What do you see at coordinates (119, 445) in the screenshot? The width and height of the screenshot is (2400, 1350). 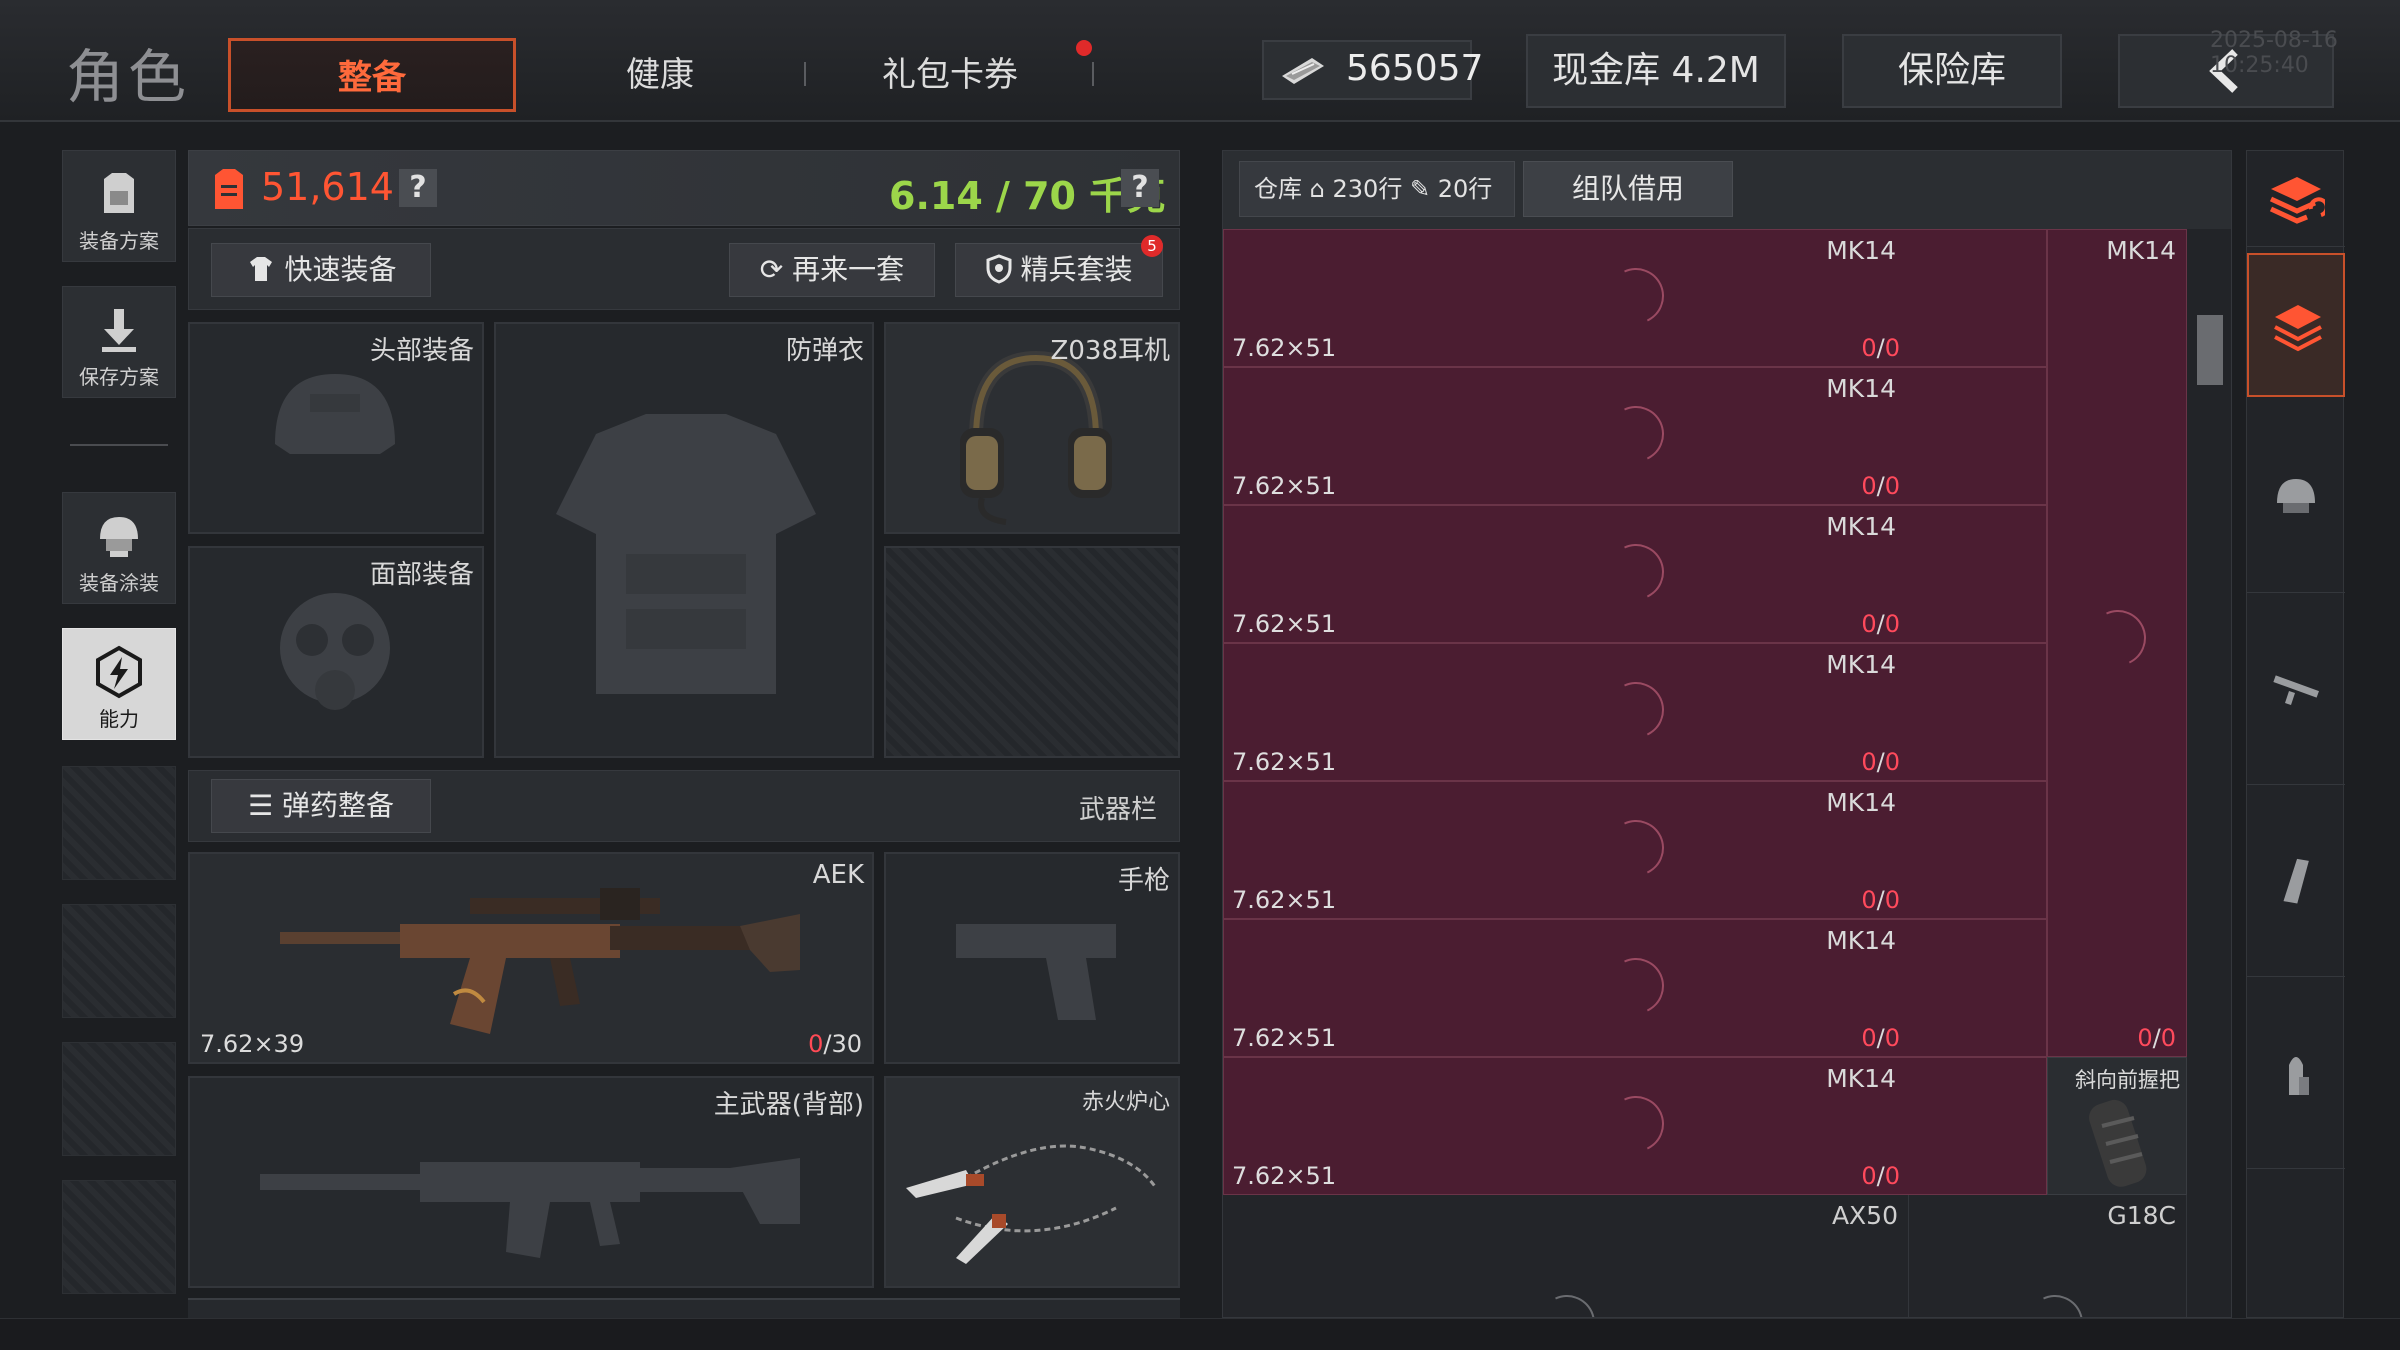 I see `sidebar-divider` at bounding box center [119, 445].